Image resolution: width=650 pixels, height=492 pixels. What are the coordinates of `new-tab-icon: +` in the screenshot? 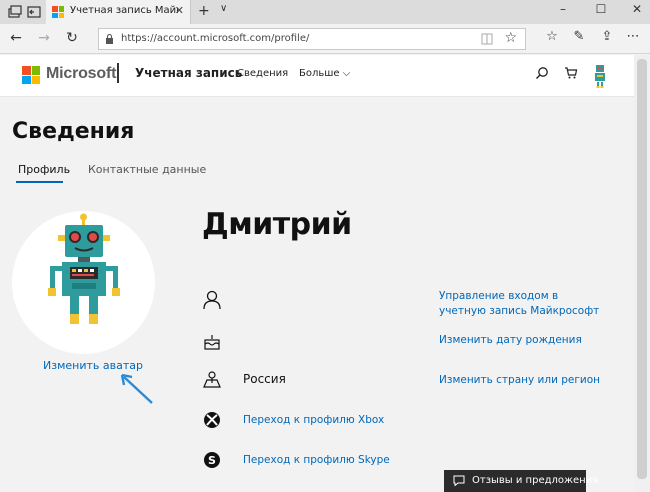 It's located at (204, 11).